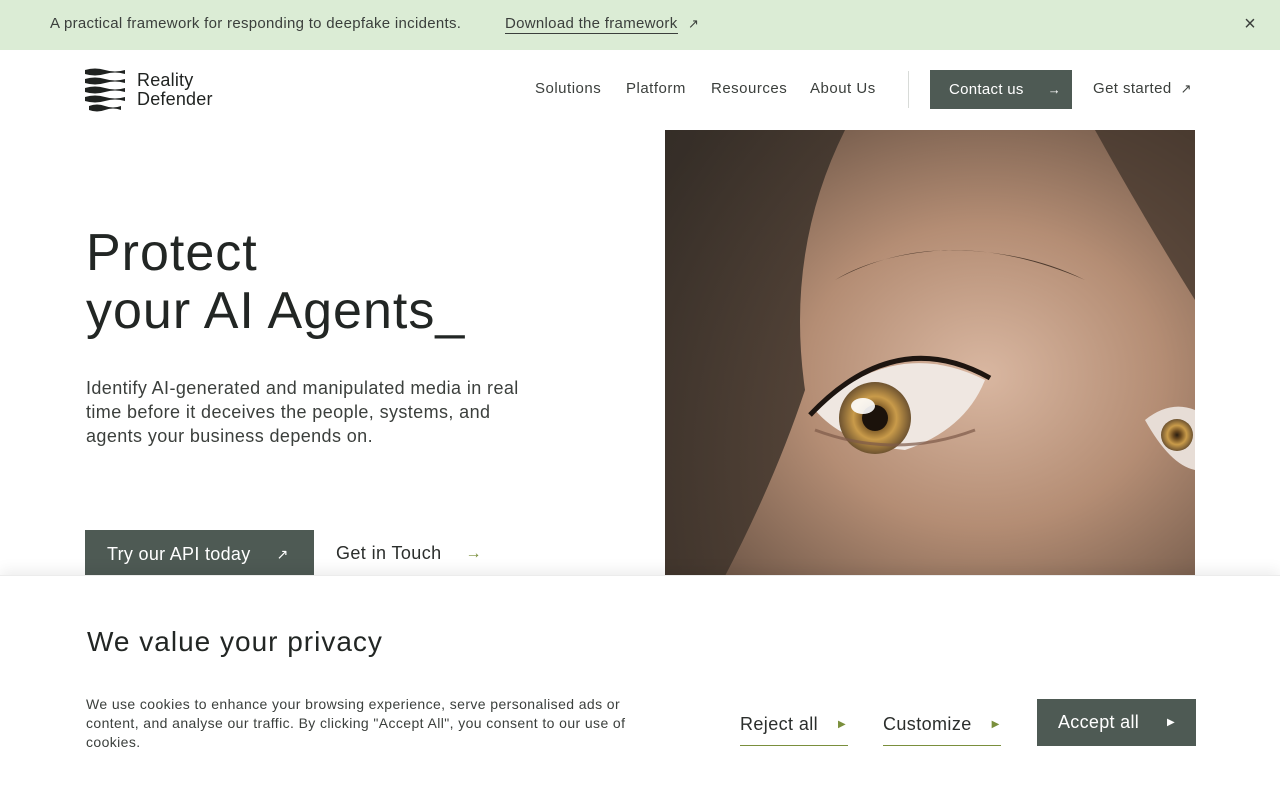 The height and width of the screenshot is (800, 1280). I want to click on contact-us-label: Contact us, so click(986, 89).